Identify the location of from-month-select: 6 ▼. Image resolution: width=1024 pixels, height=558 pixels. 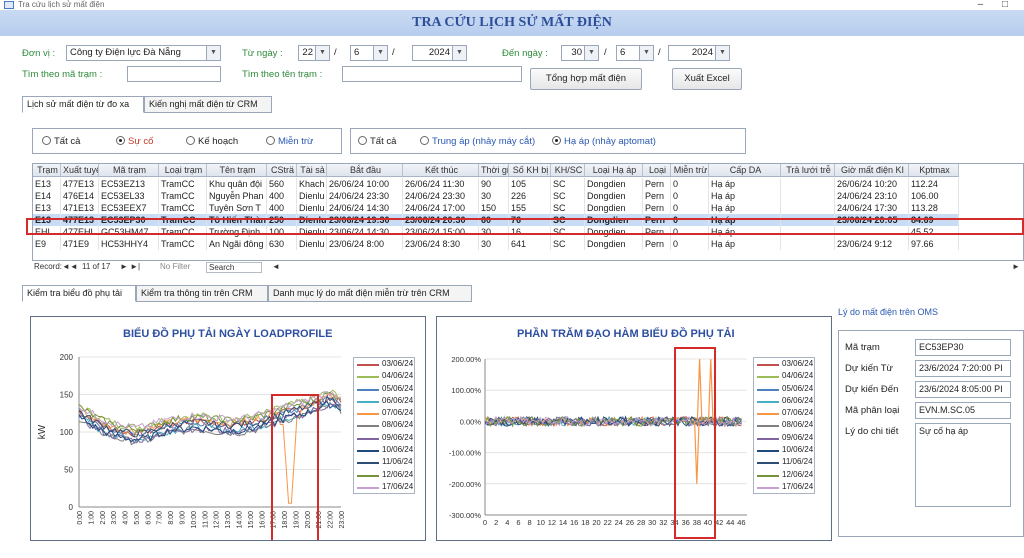
(369, 53).